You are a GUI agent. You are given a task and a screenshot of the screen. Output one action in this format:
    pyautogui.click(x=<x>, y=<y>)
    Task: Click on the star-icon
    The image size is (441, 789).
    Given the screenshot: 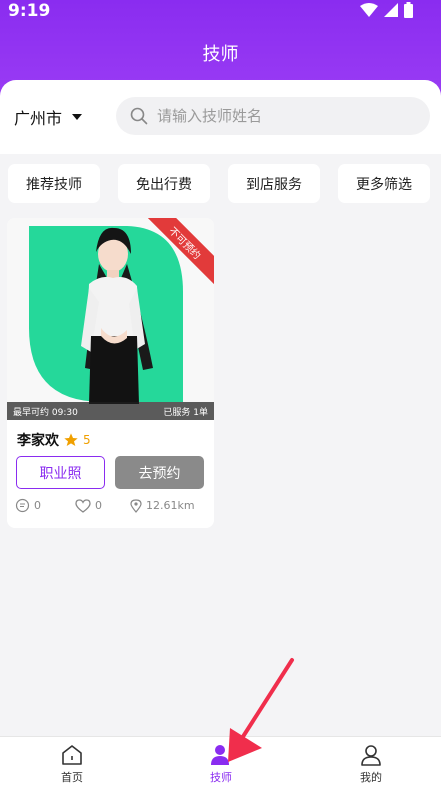 What is the action you would take?
    pyautogui.click(x=71, y=439)
    